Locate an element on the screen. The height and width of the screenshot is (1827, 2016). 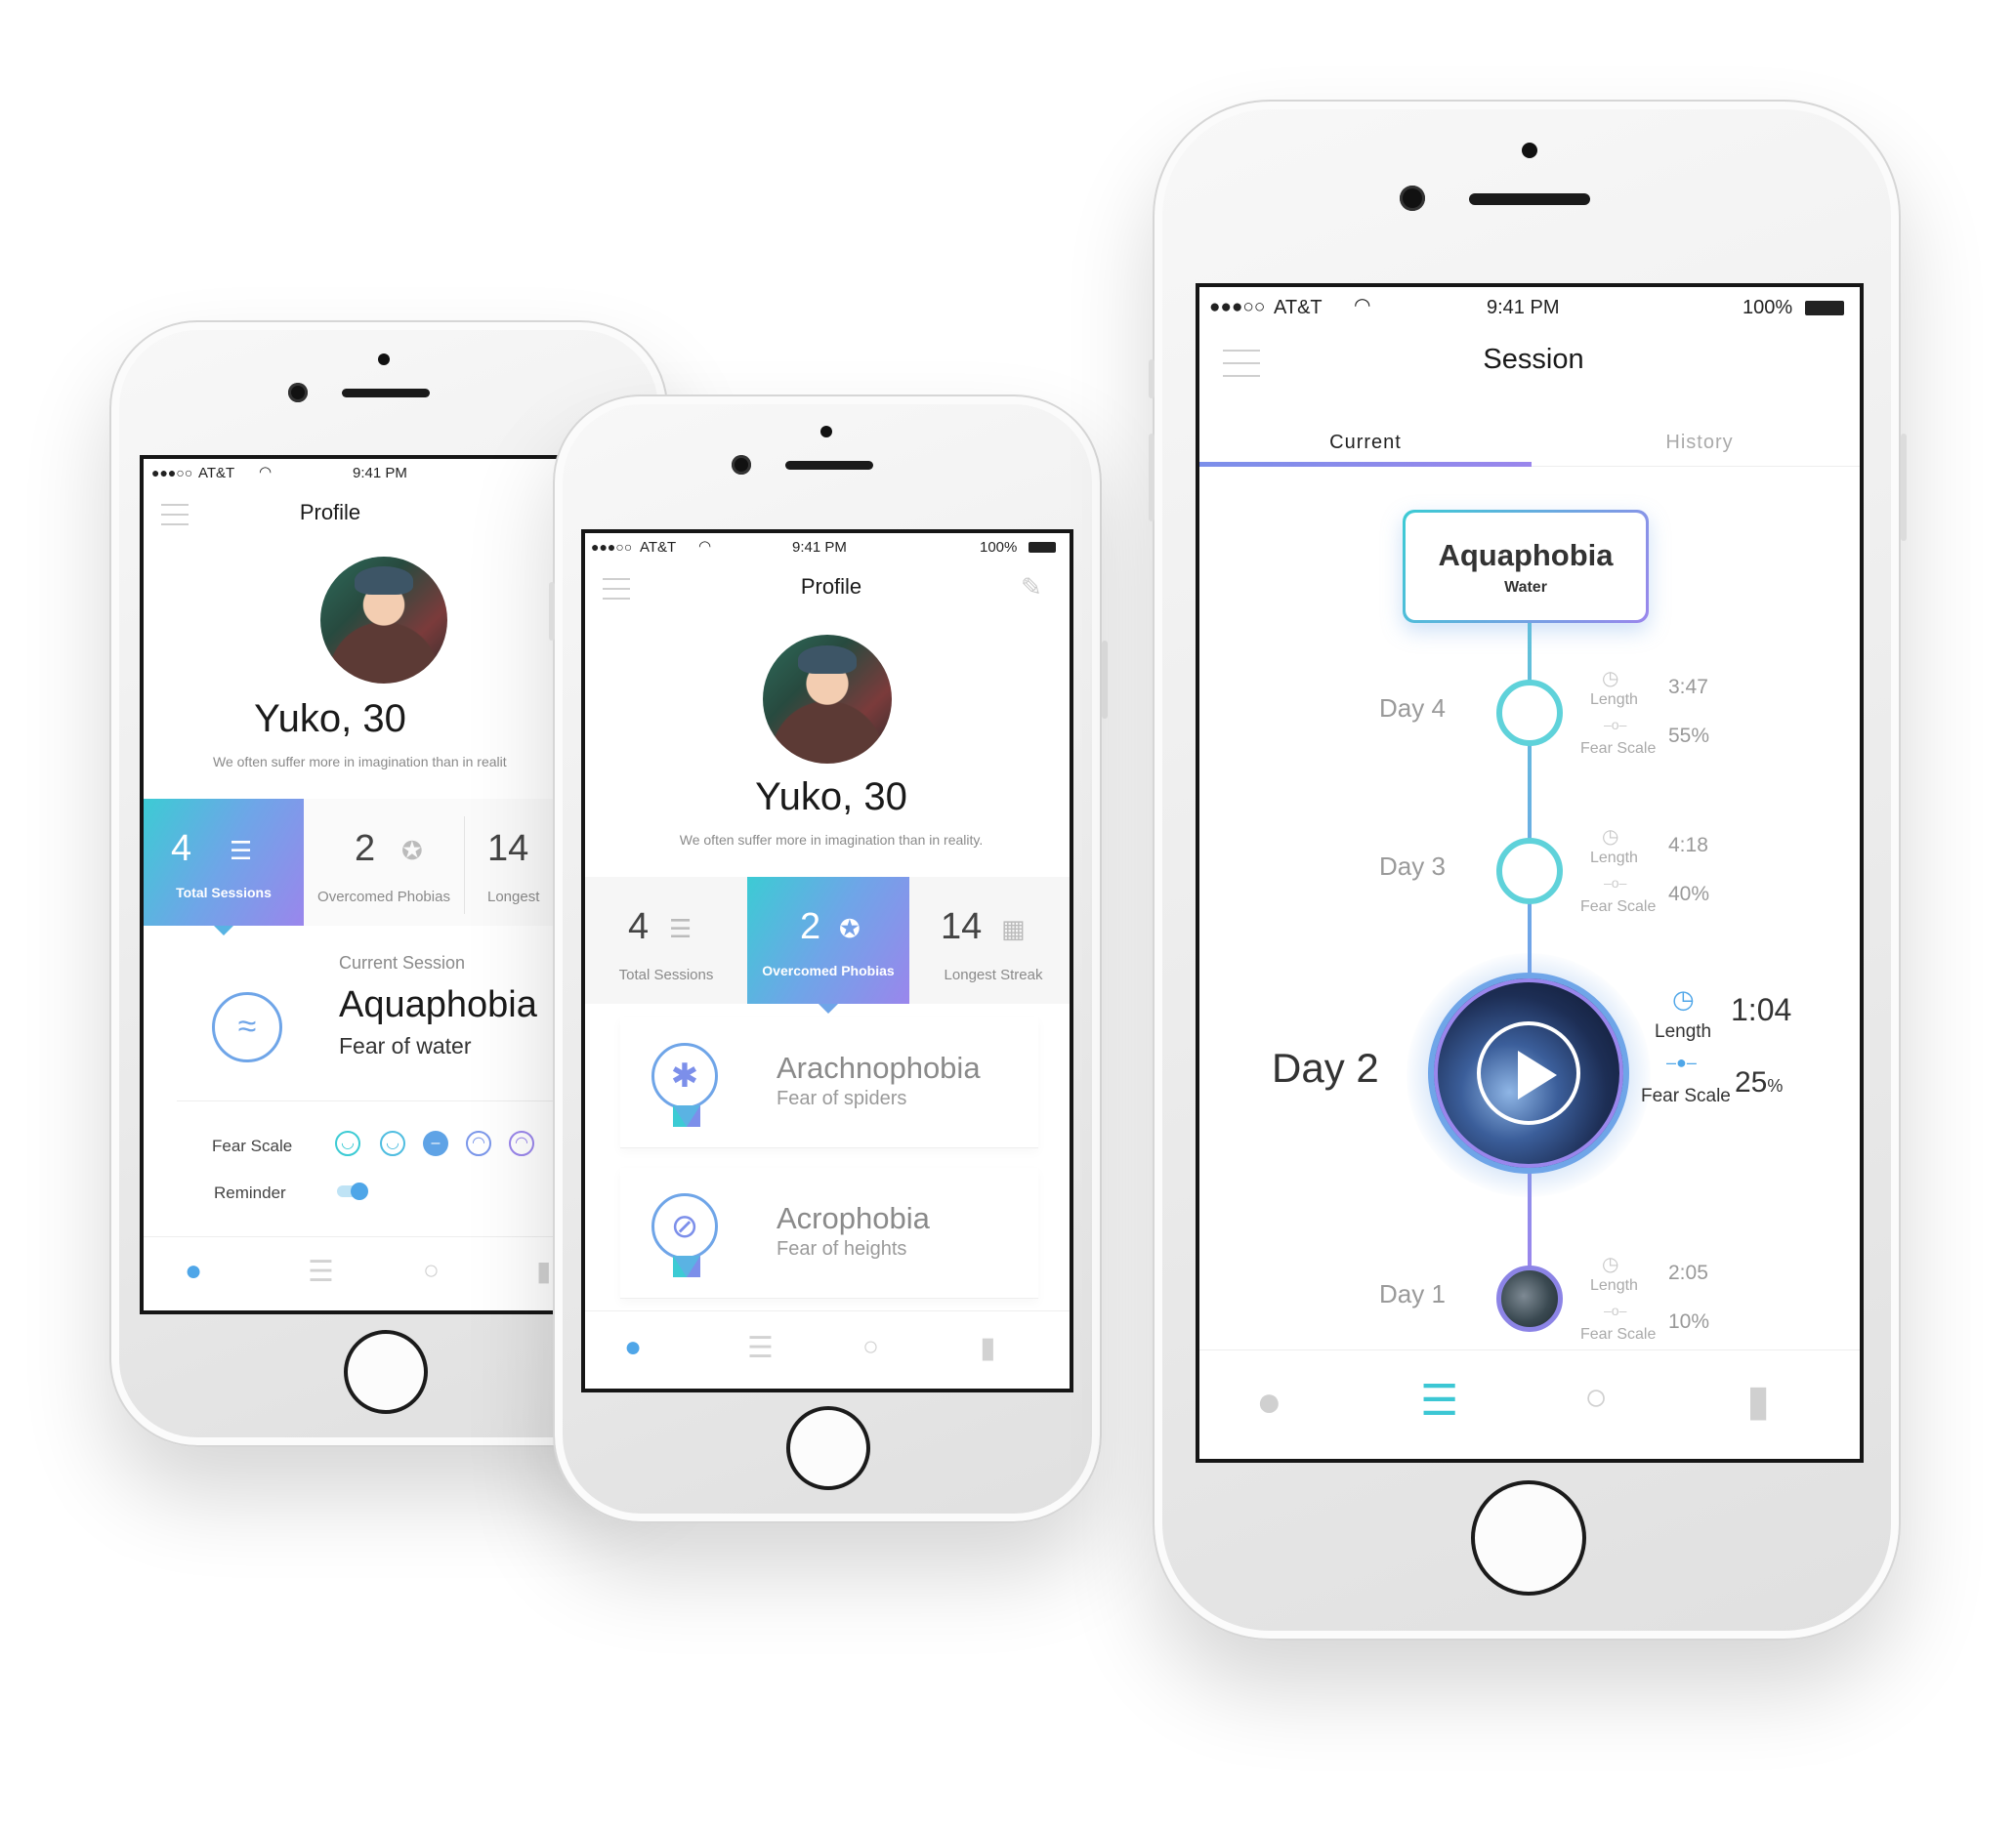
face-cry-icon: ◠ is located at coordinates (521, 1143).